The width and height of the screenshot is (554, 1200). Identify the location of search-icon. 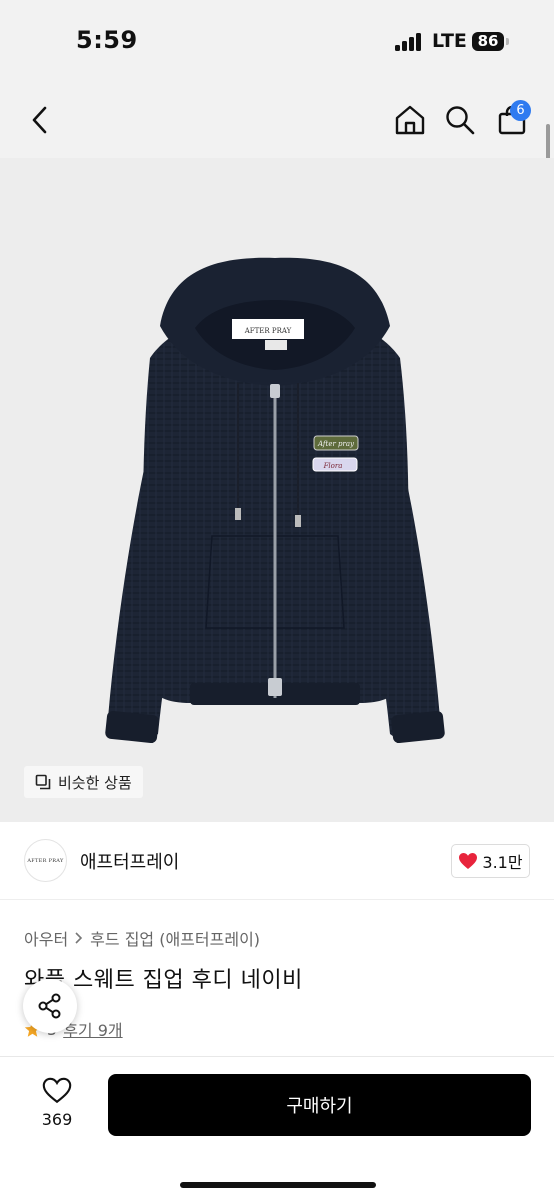
(460, 120).